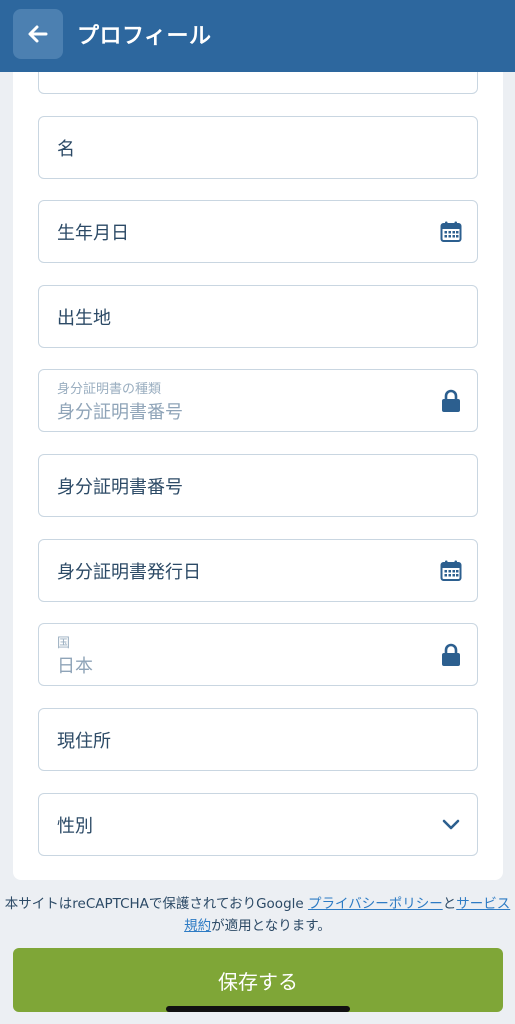 Image resolution: width=515 pixels, height=1024 pixels. Describe the element at coordinates (451, 825) in the screenshot. I see `chevron-down-icon` at that location.